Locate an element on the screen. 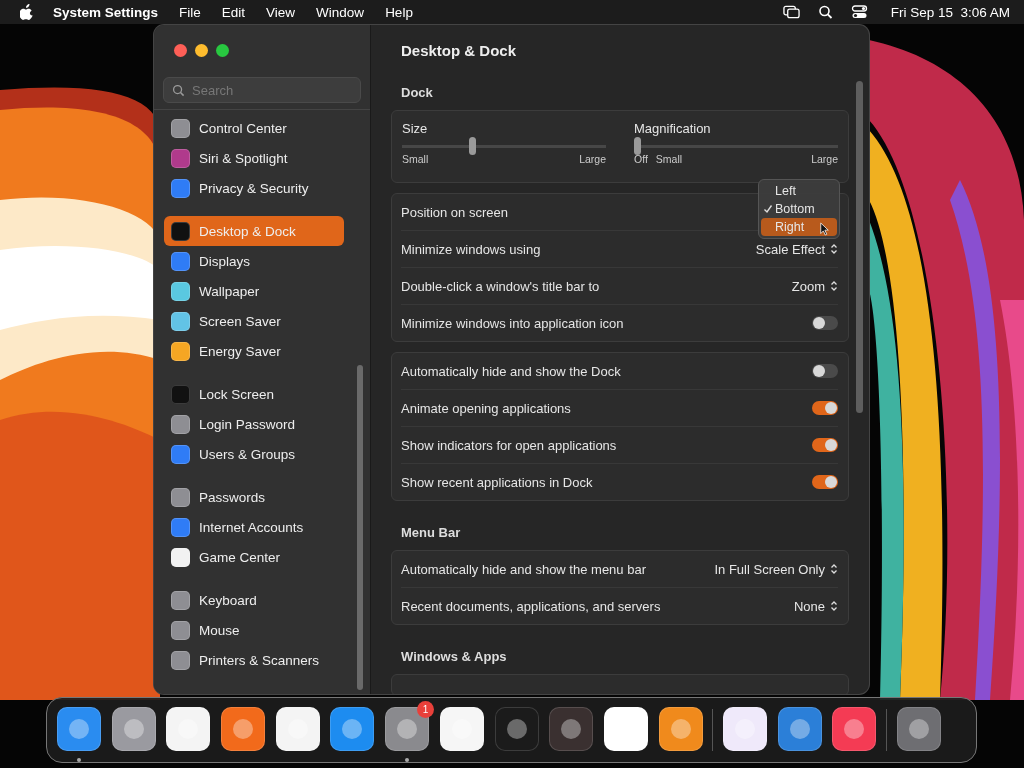 The width and height of the screenshot is (1024, 768). popup-button: In Full Screen Only is located at coordinates (776, 569).